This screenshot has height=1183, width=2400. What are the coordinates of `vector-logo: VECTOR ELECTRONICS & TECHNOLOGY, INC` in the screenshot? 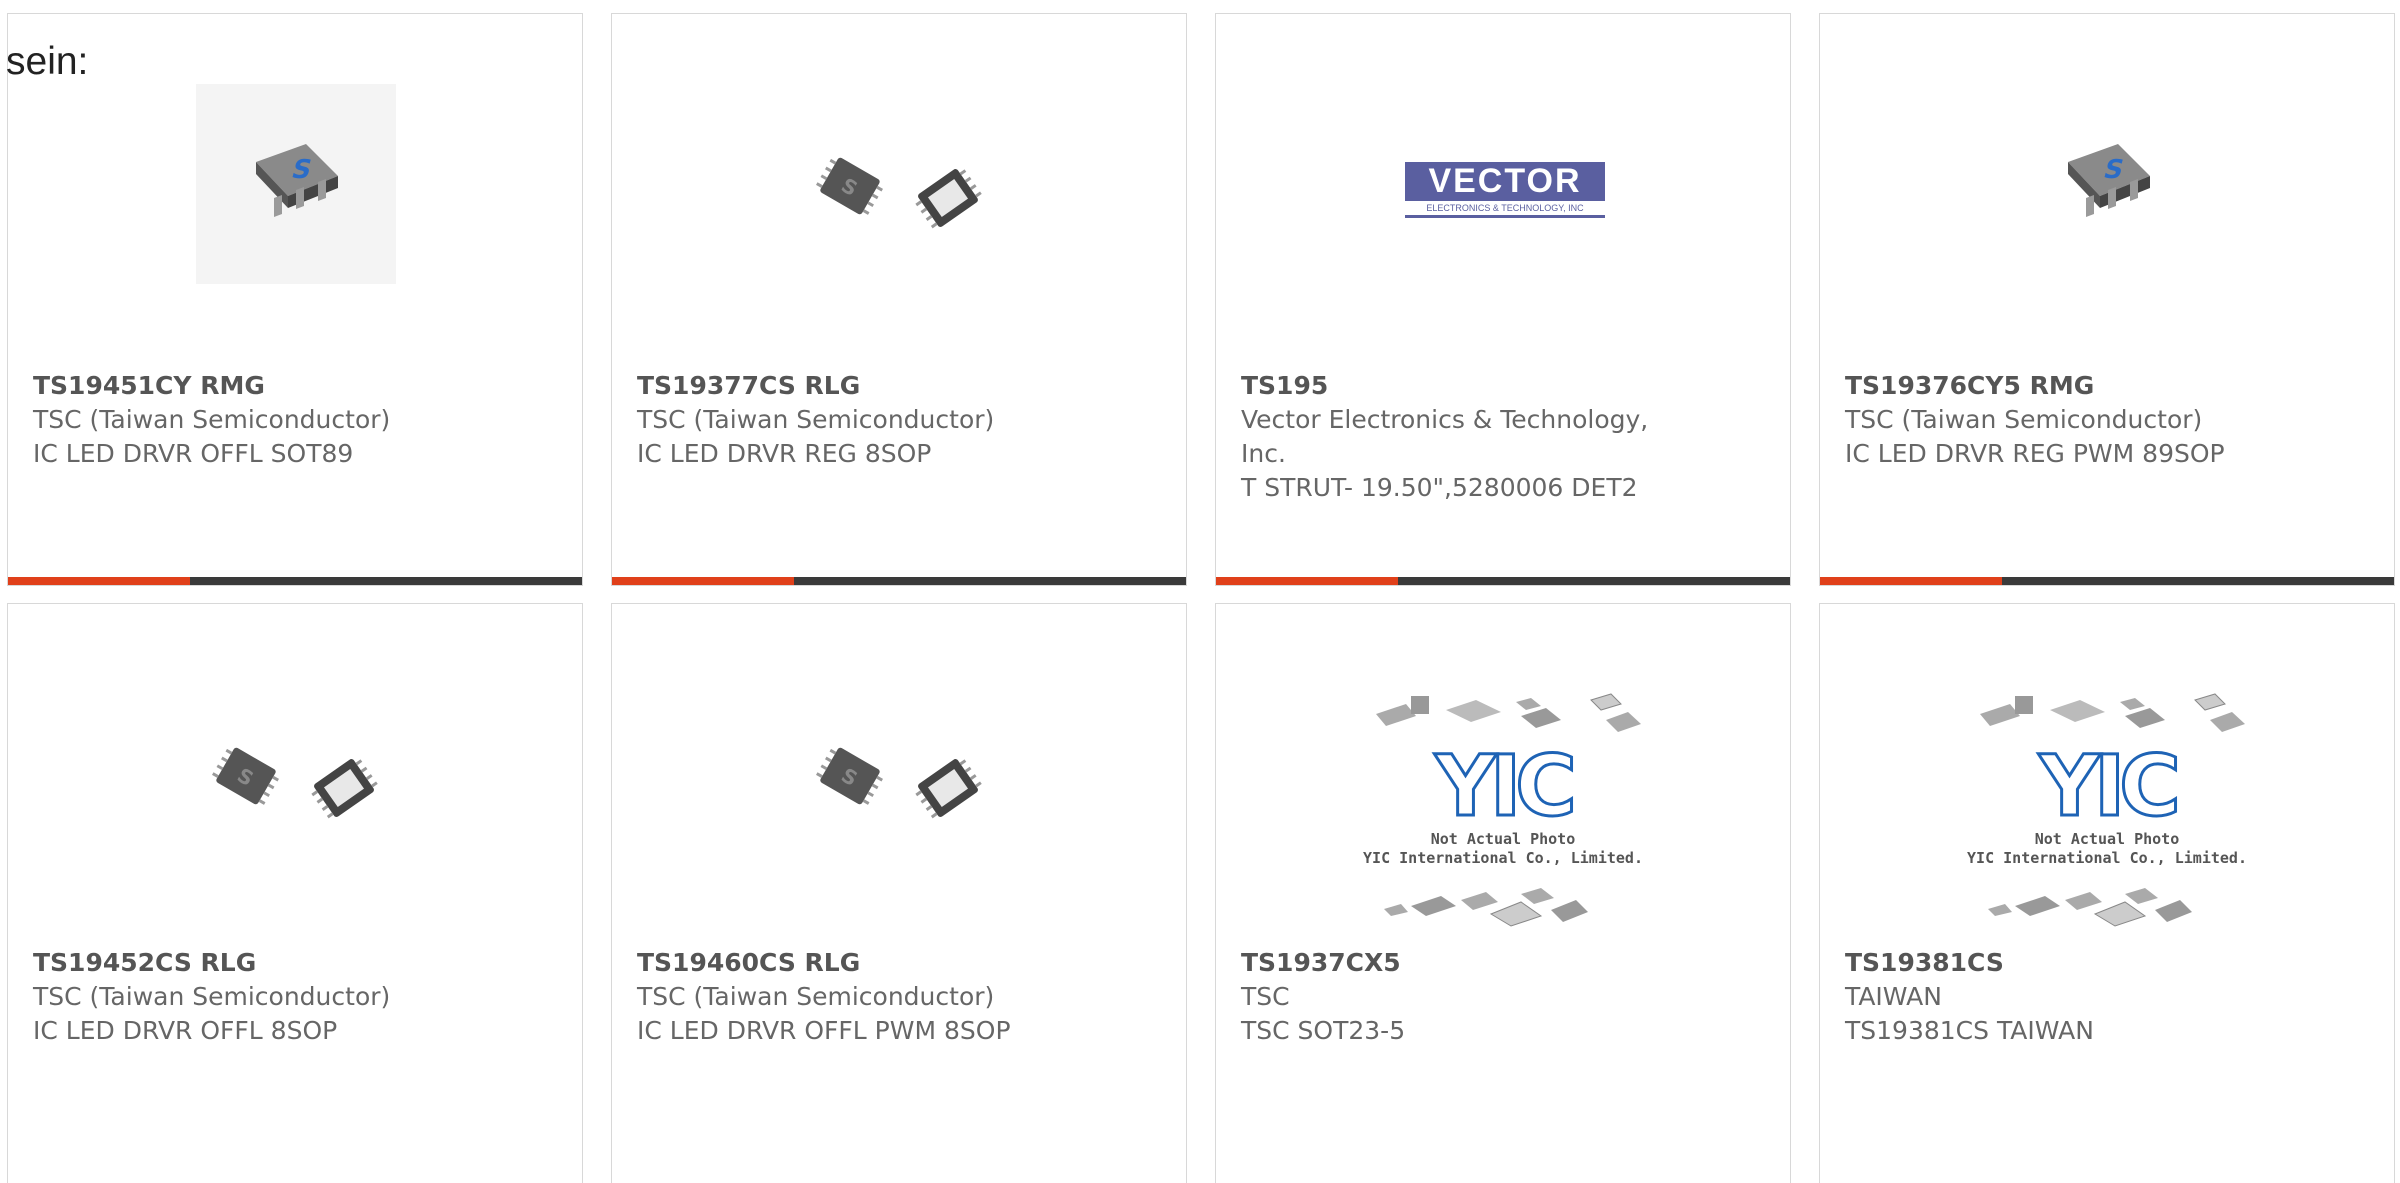 It's located at (1505, 190).